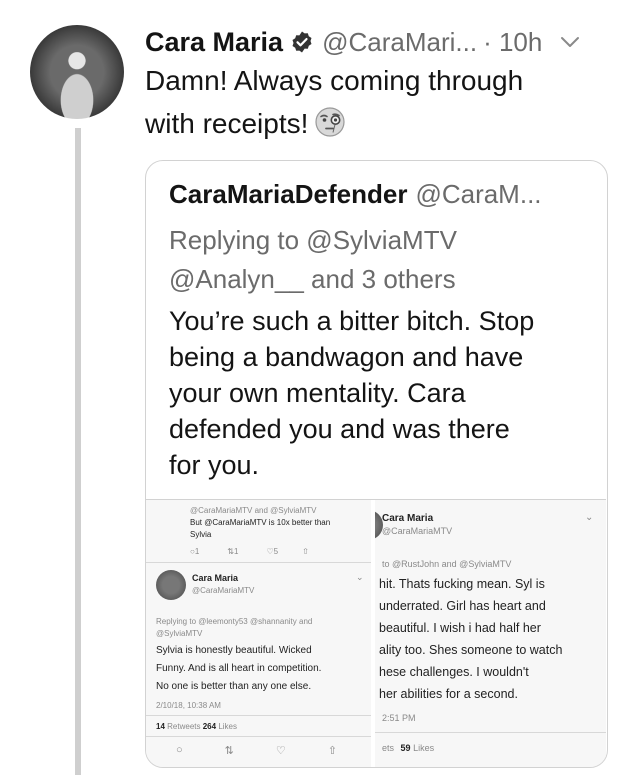  I want to click on quoted-text-line: for you., so click(214, 465).